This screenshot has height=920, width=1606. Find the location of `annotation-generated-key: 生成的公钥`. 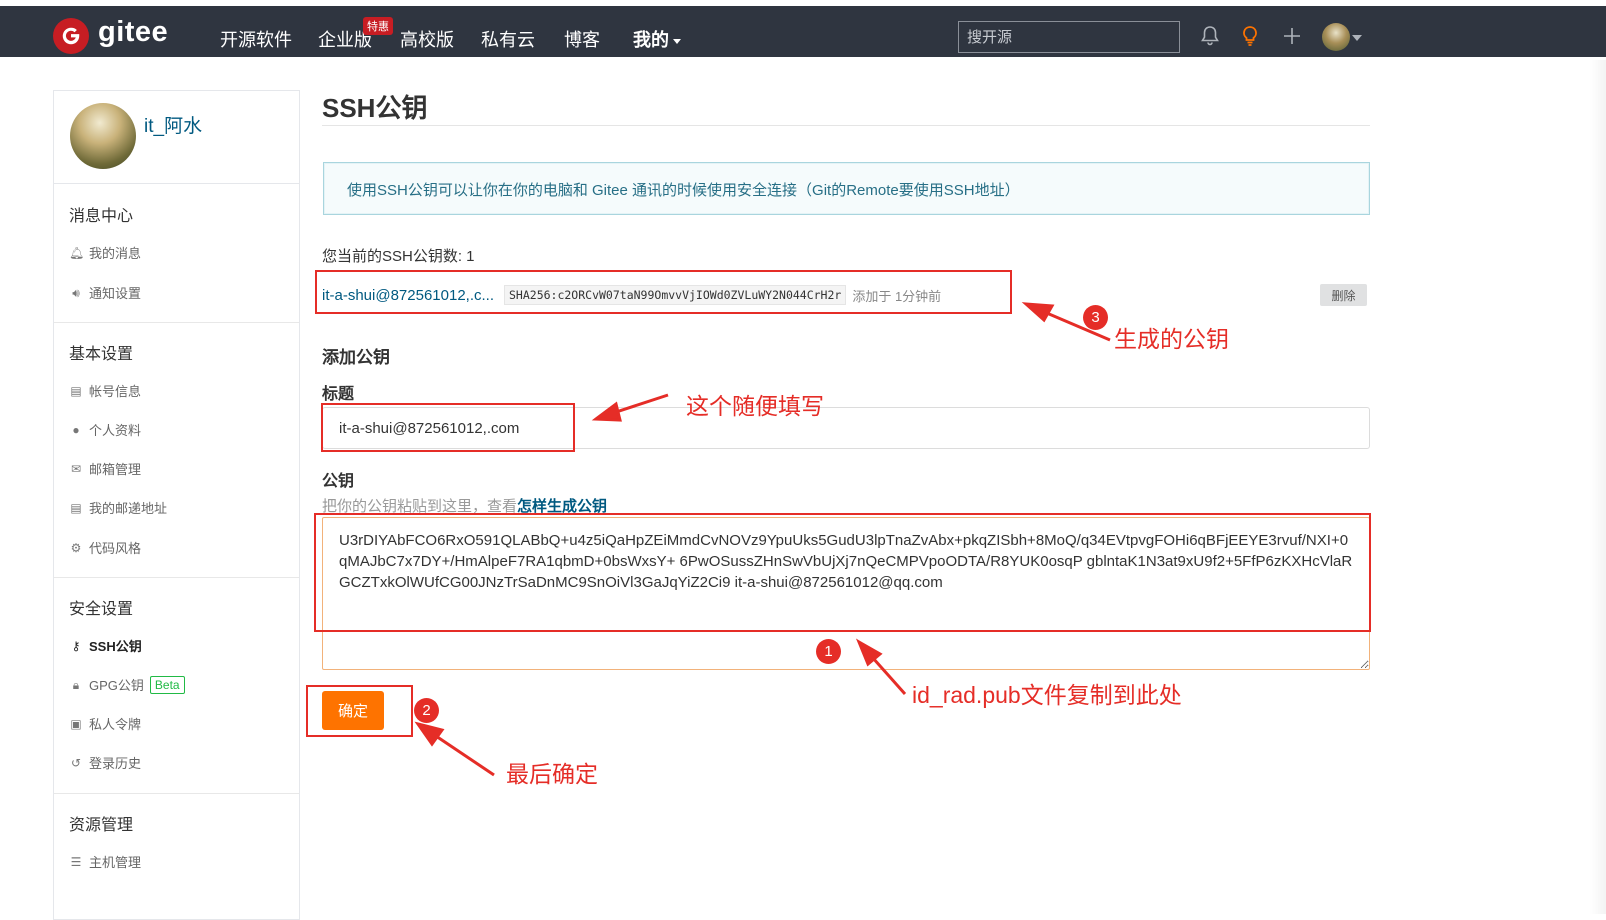

annotation-generated-key: 生成的公钥 is located at coordinates (1171, 339).